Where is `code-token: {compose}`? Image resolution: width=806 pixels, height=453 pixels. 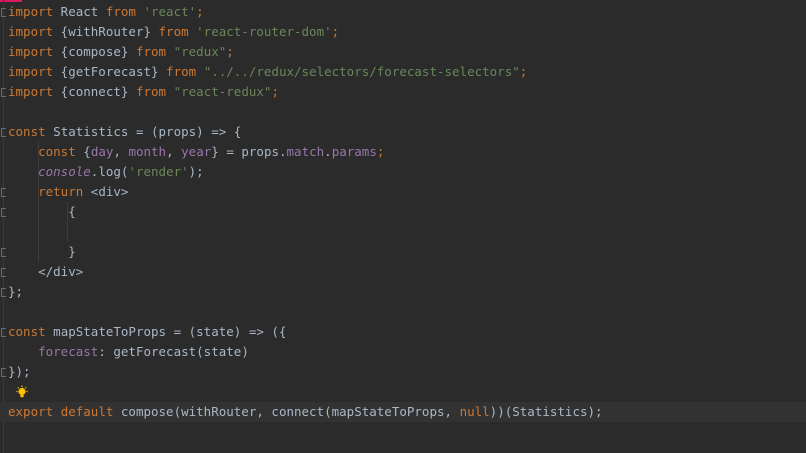 code-token: {compose} is located at coordinates (94, 51).